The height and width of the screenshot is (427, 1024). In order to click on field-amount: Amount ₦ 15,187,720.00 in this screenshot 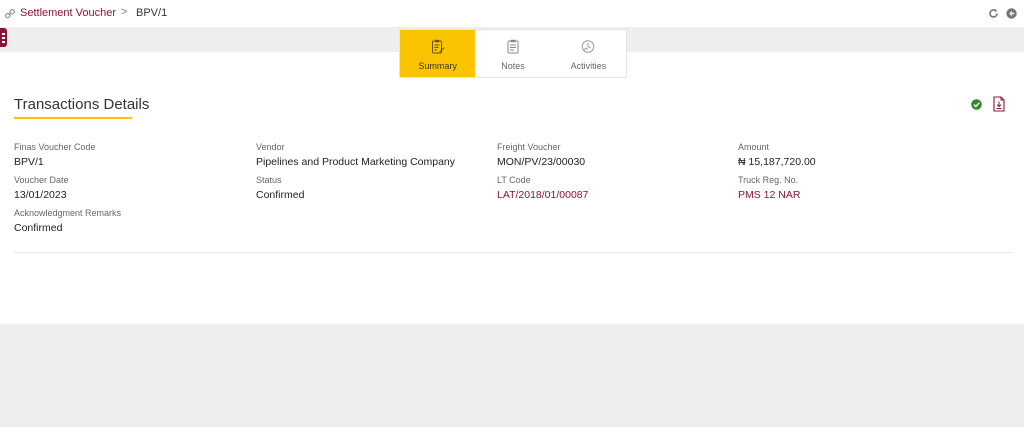, I will do `click(777, 155)`.